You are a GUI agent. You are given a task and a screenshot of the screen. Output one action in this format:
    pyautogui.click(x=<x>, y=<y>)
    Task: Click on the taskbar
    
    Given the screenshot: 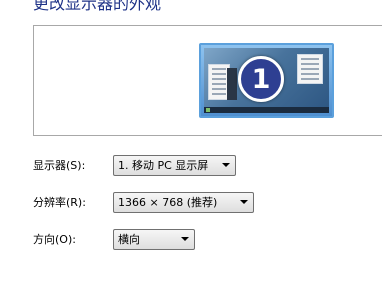 What is the action you would take?
    pyautogui.click(x=266, y=110)
    